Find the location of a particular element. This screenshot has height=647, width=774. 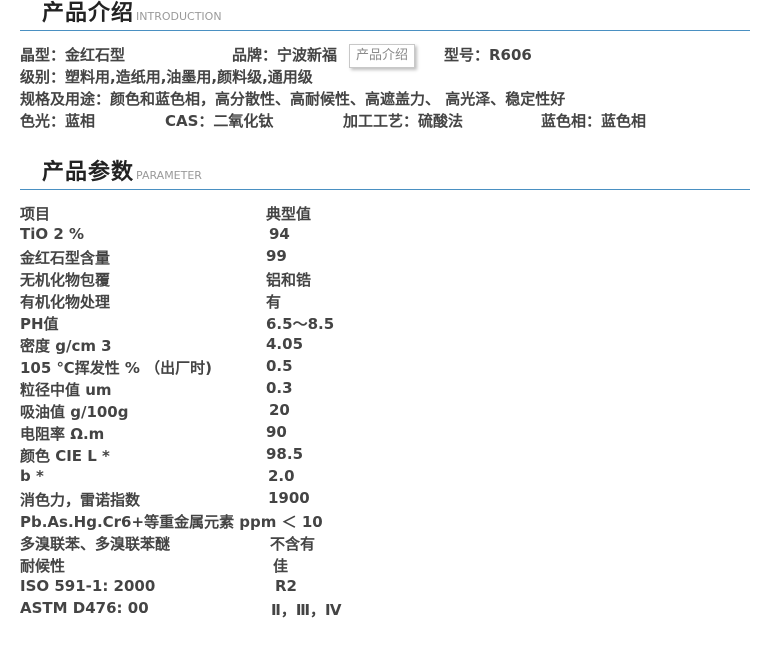

param-value: 94 is located at coordinates (279, 234).